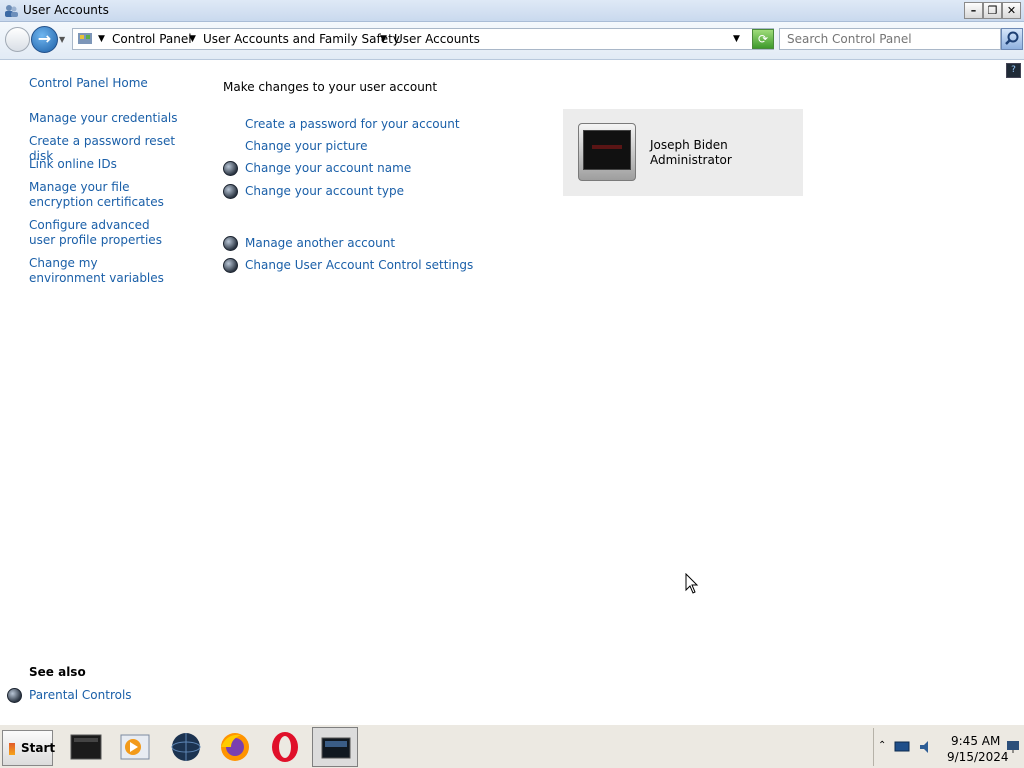 The width and height of the screenshot is (1024, 768). Describe the element at coordinates (437, 39) in the screenshot. I see `breadcrumb-user-accounts: User Accounts` at that location.